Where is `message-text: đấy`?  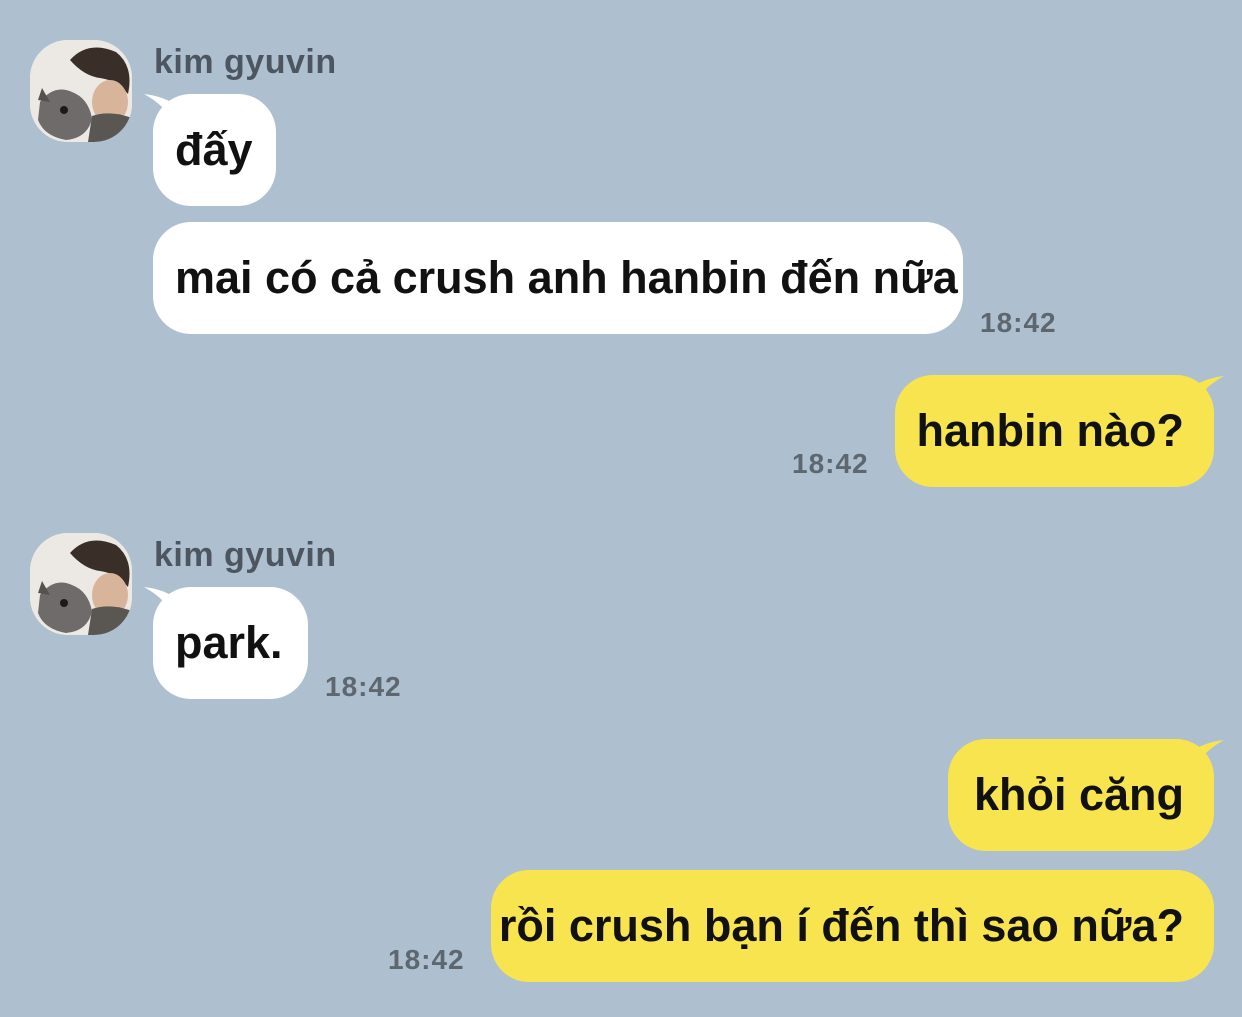 message-text: đấy is located at coordinates (214, 149).